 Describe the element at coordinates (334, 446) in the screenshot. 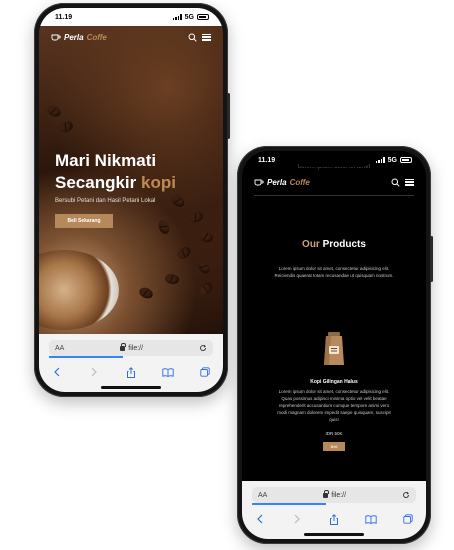

I see `buy-product-button: Beli` at that location.